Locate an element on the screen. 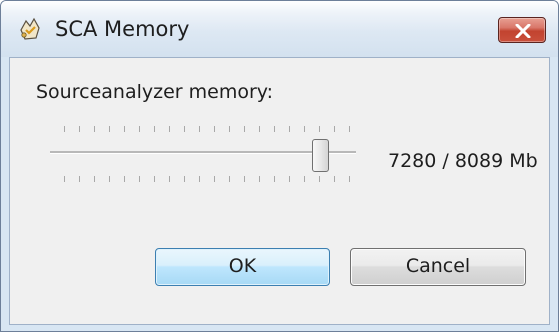  window-title: SCA Memory is located at coordinates (122, 29).